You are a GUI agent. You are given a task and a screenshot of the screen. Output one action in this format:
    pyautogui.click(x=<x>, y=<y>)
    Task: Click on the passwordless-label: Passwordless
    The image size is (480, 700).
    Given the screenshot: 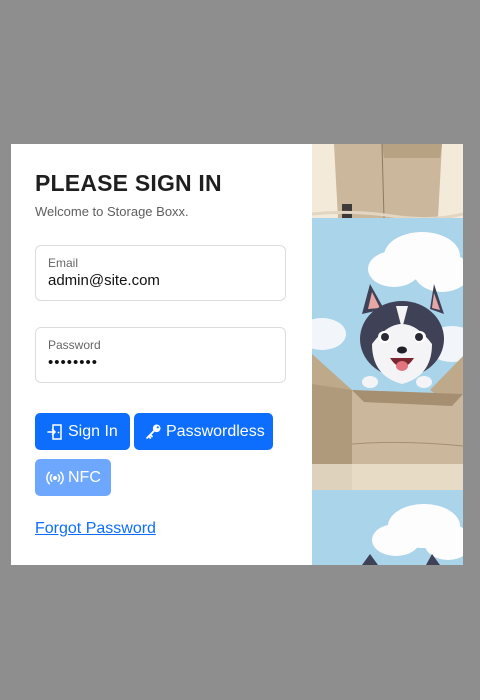 What is the action you would take?
    pyautogui.click(x=215, y=431)
    